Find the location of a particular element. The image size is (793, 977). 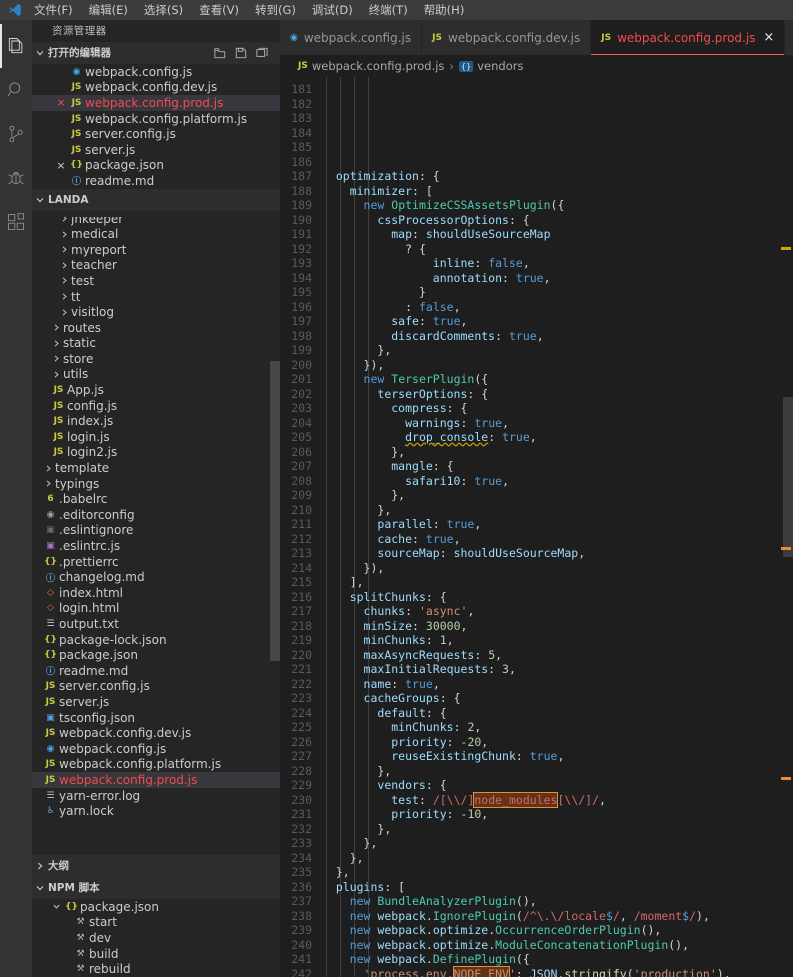

activity-extensions-icon is located at coordinates (16, 222).